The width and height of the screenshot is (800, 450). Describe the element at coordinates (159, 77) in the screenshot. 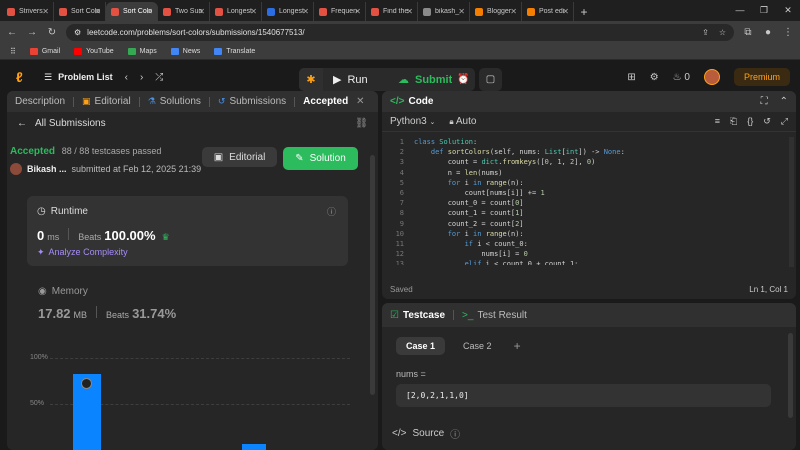

I see `shuffle-icon: ⤮` at that location.